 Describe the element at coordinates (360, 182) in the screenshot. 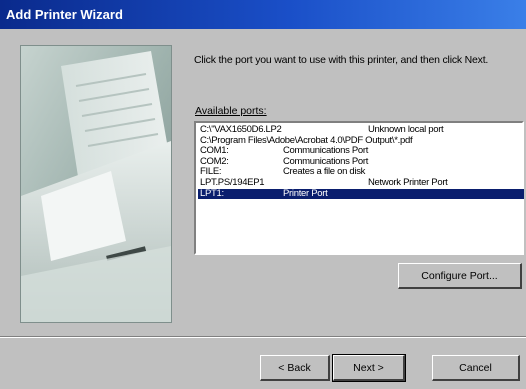

I see `port-row-5: LPT.PS/194EP1 Network Printer Port` at that location.